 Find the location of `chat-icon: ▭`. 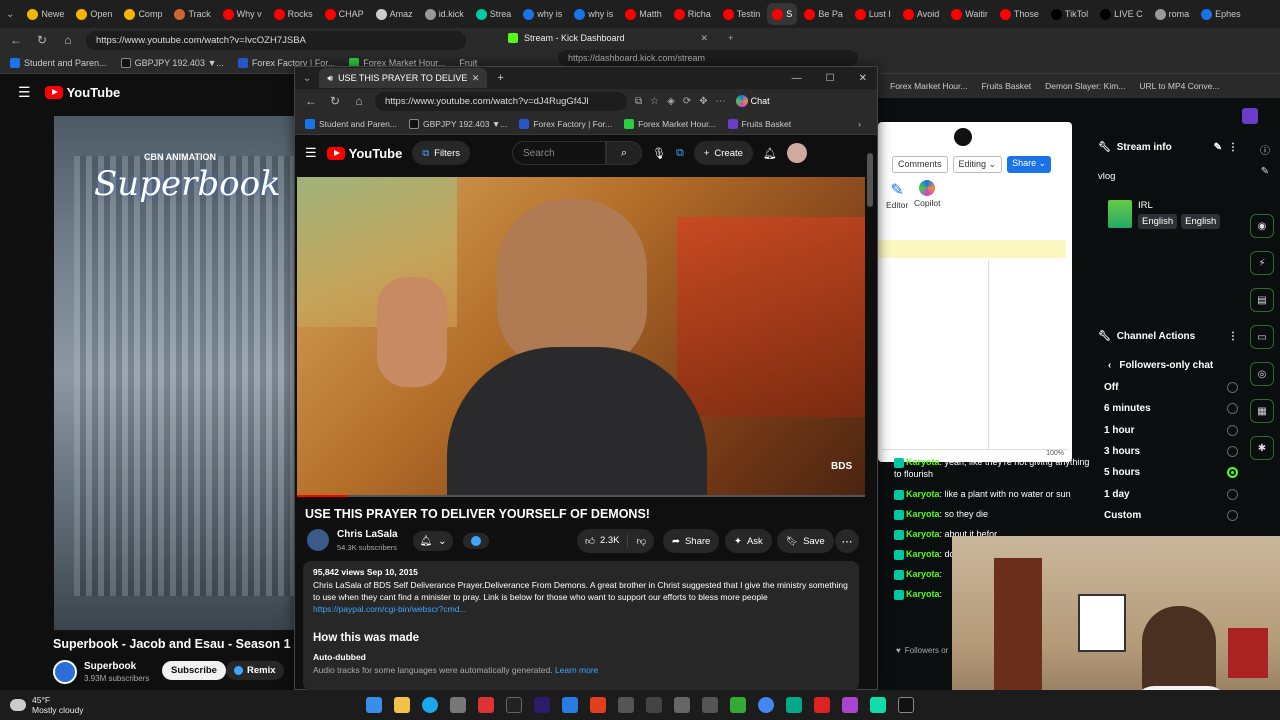

chat-icon: ▭ is located at coordinates (1262, 337).